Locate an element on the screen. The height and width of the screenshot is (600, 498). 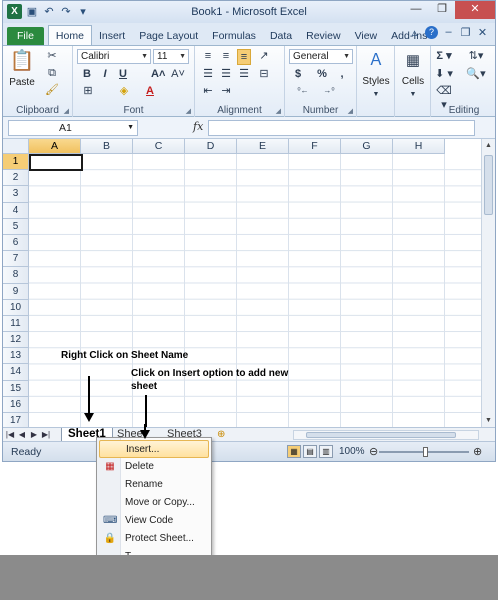
normal-view-icon: ▦ is located at coordinates (294, 451).